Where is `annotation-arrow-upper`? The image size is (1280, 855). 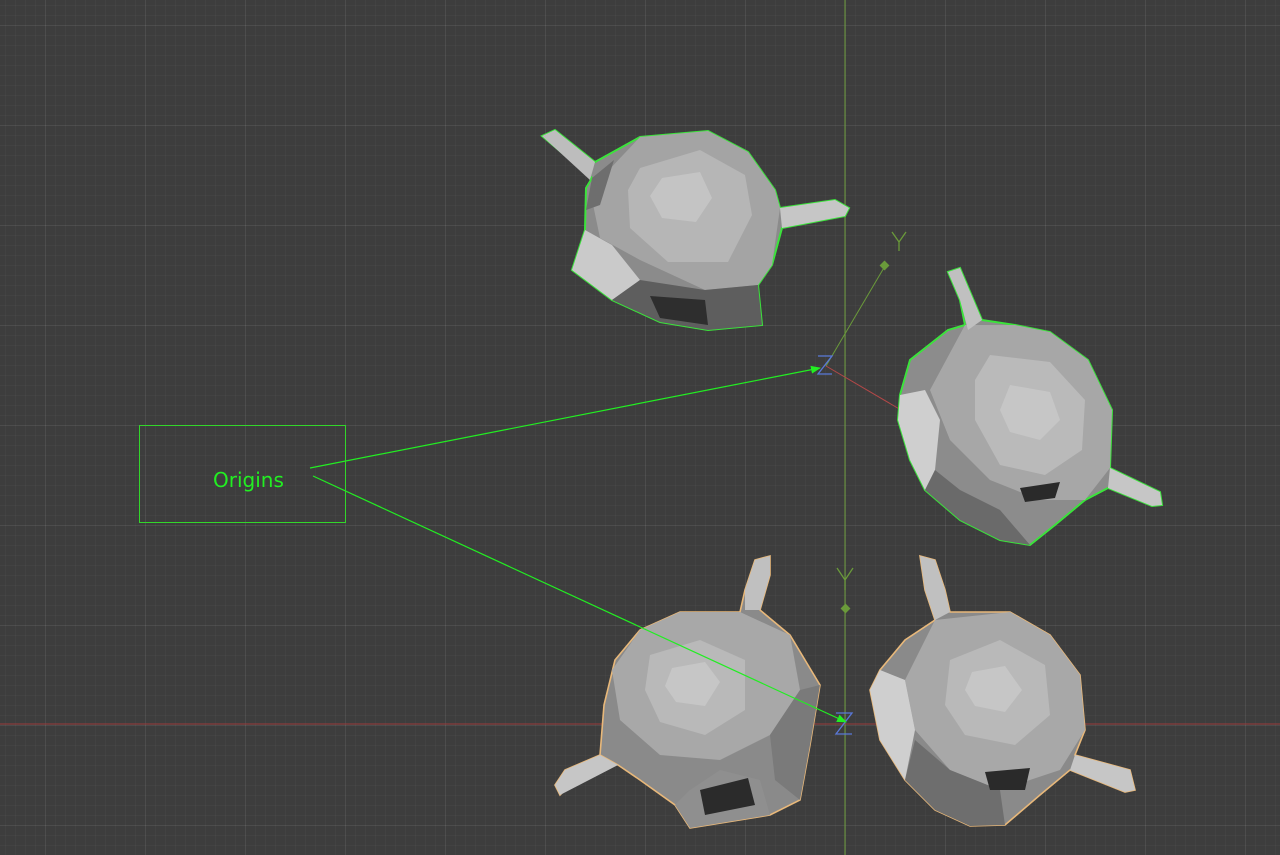 annotation-arrow-upper is located at coordinates (565, 417).